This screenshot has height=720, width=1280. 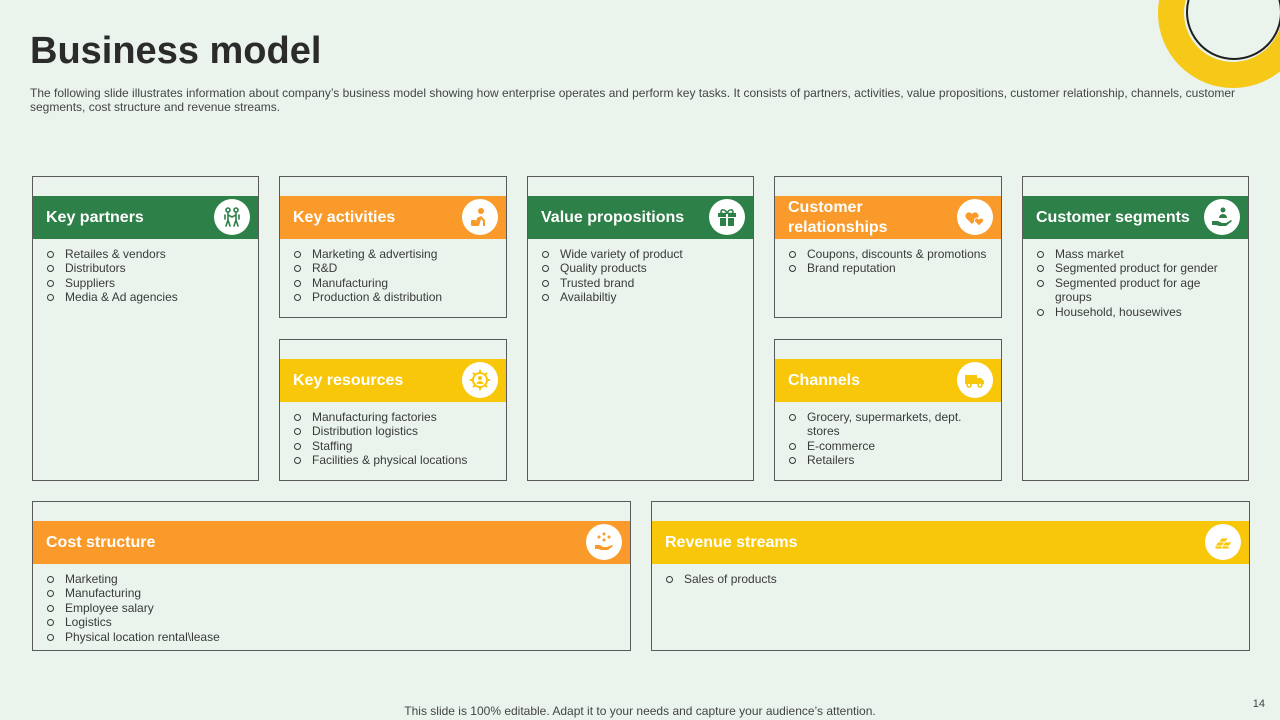 I want to click on page-number: 14, so click(x=1258, y=704).